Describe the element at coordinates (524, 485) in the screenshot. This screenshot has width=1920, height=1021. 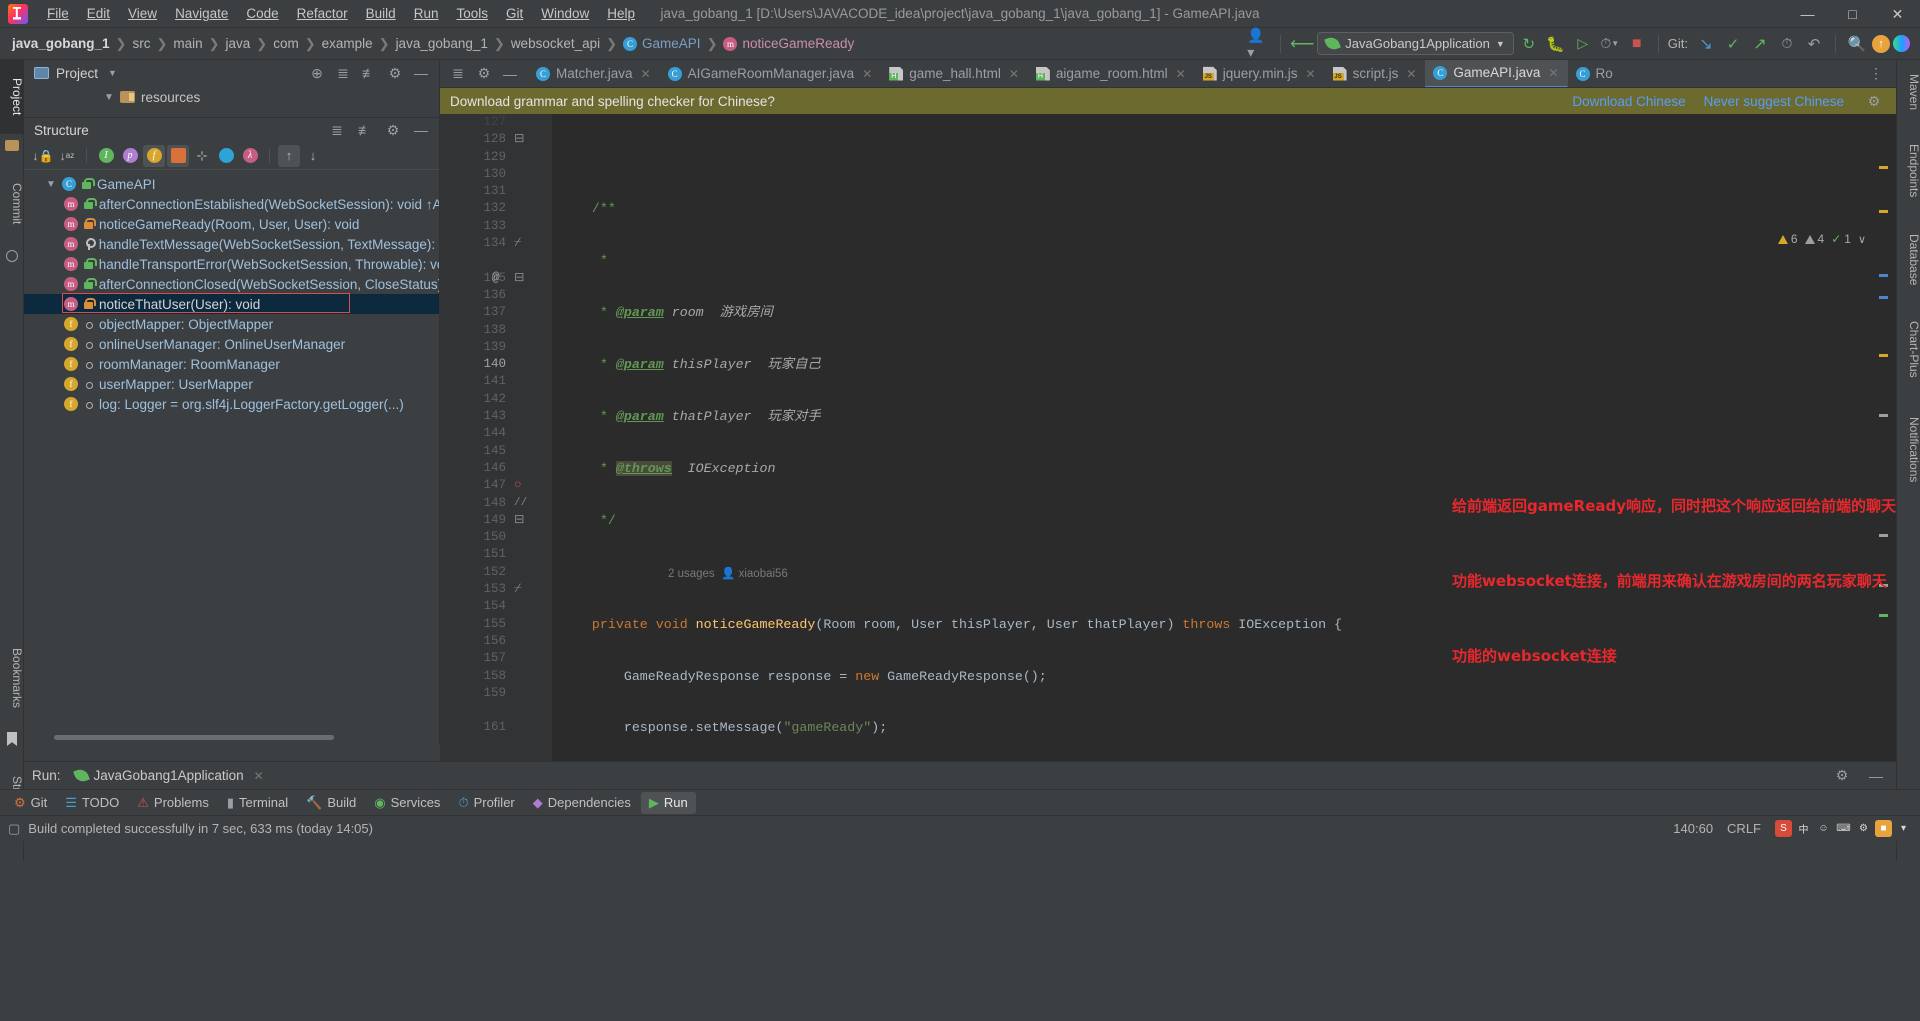
I see `breakpoint-icon: ○` at that location.